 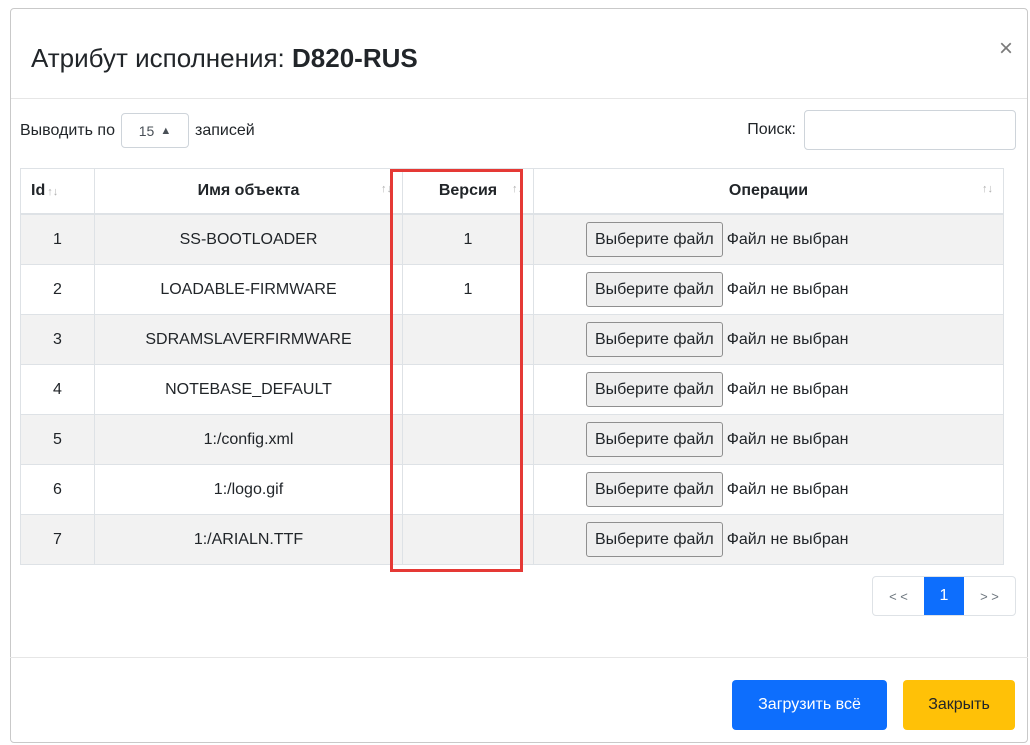 I want to click on close-icon: ×, so click(x=1006, y=49).